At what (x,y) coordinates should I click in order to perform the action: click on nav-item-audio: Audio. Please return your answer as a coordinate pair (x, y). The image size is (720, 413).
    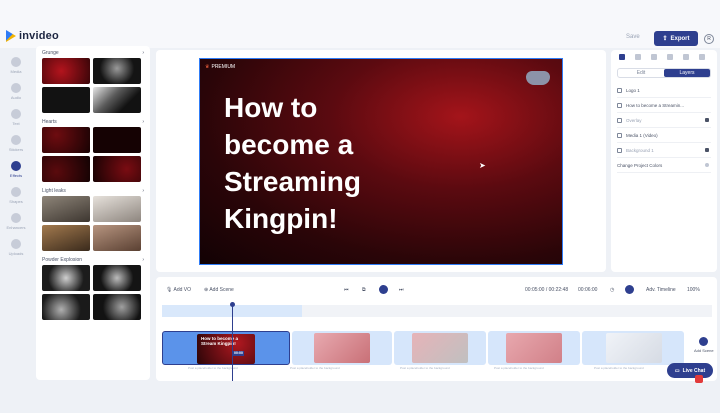
    Looking at the image, I should click on (16, 91).